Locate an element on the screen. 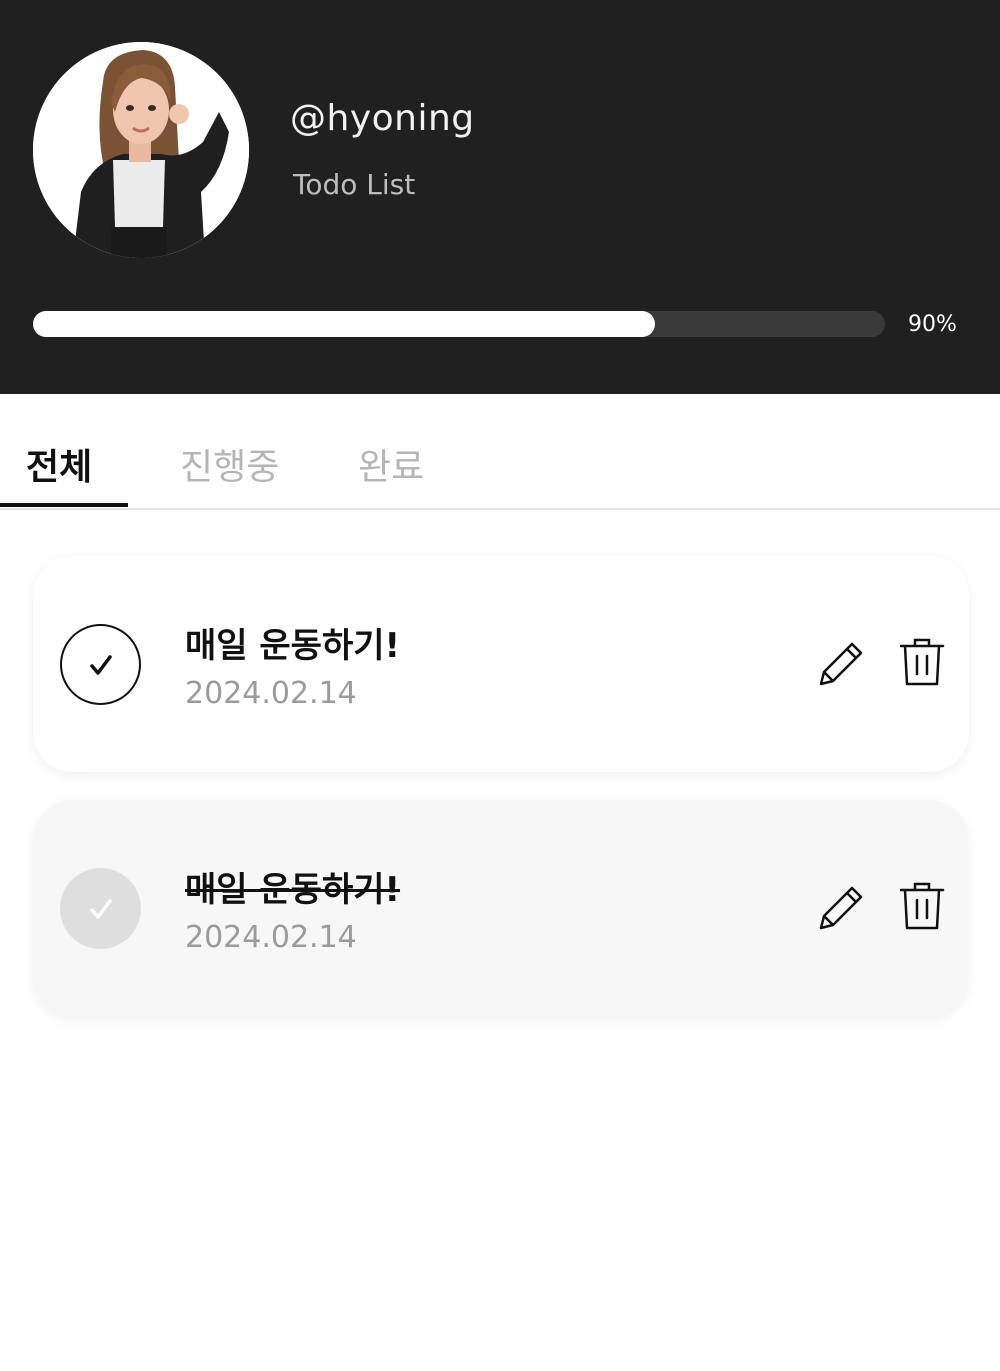  progress-fill is located at coordinates (344, 324).